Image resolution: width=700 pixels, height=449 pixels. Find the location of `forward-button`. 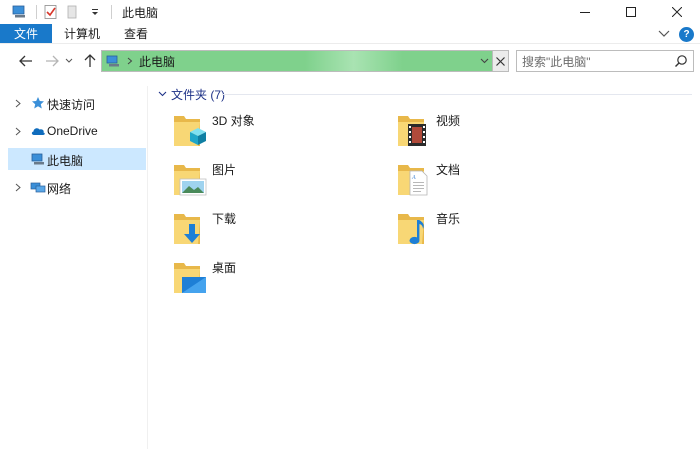

forward-button is located at coordinates (52, 61).